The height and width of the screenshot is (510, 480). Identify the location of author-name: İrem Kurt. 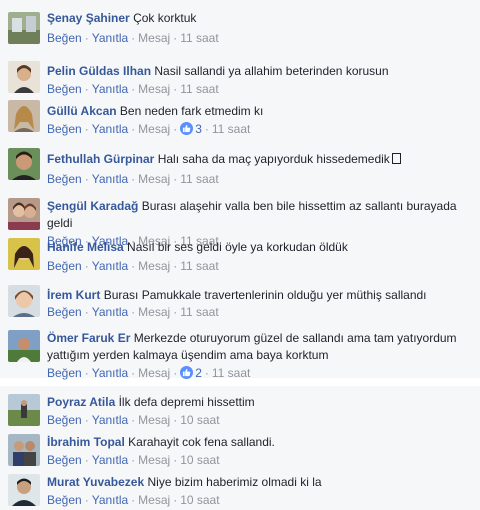
(73, 295).